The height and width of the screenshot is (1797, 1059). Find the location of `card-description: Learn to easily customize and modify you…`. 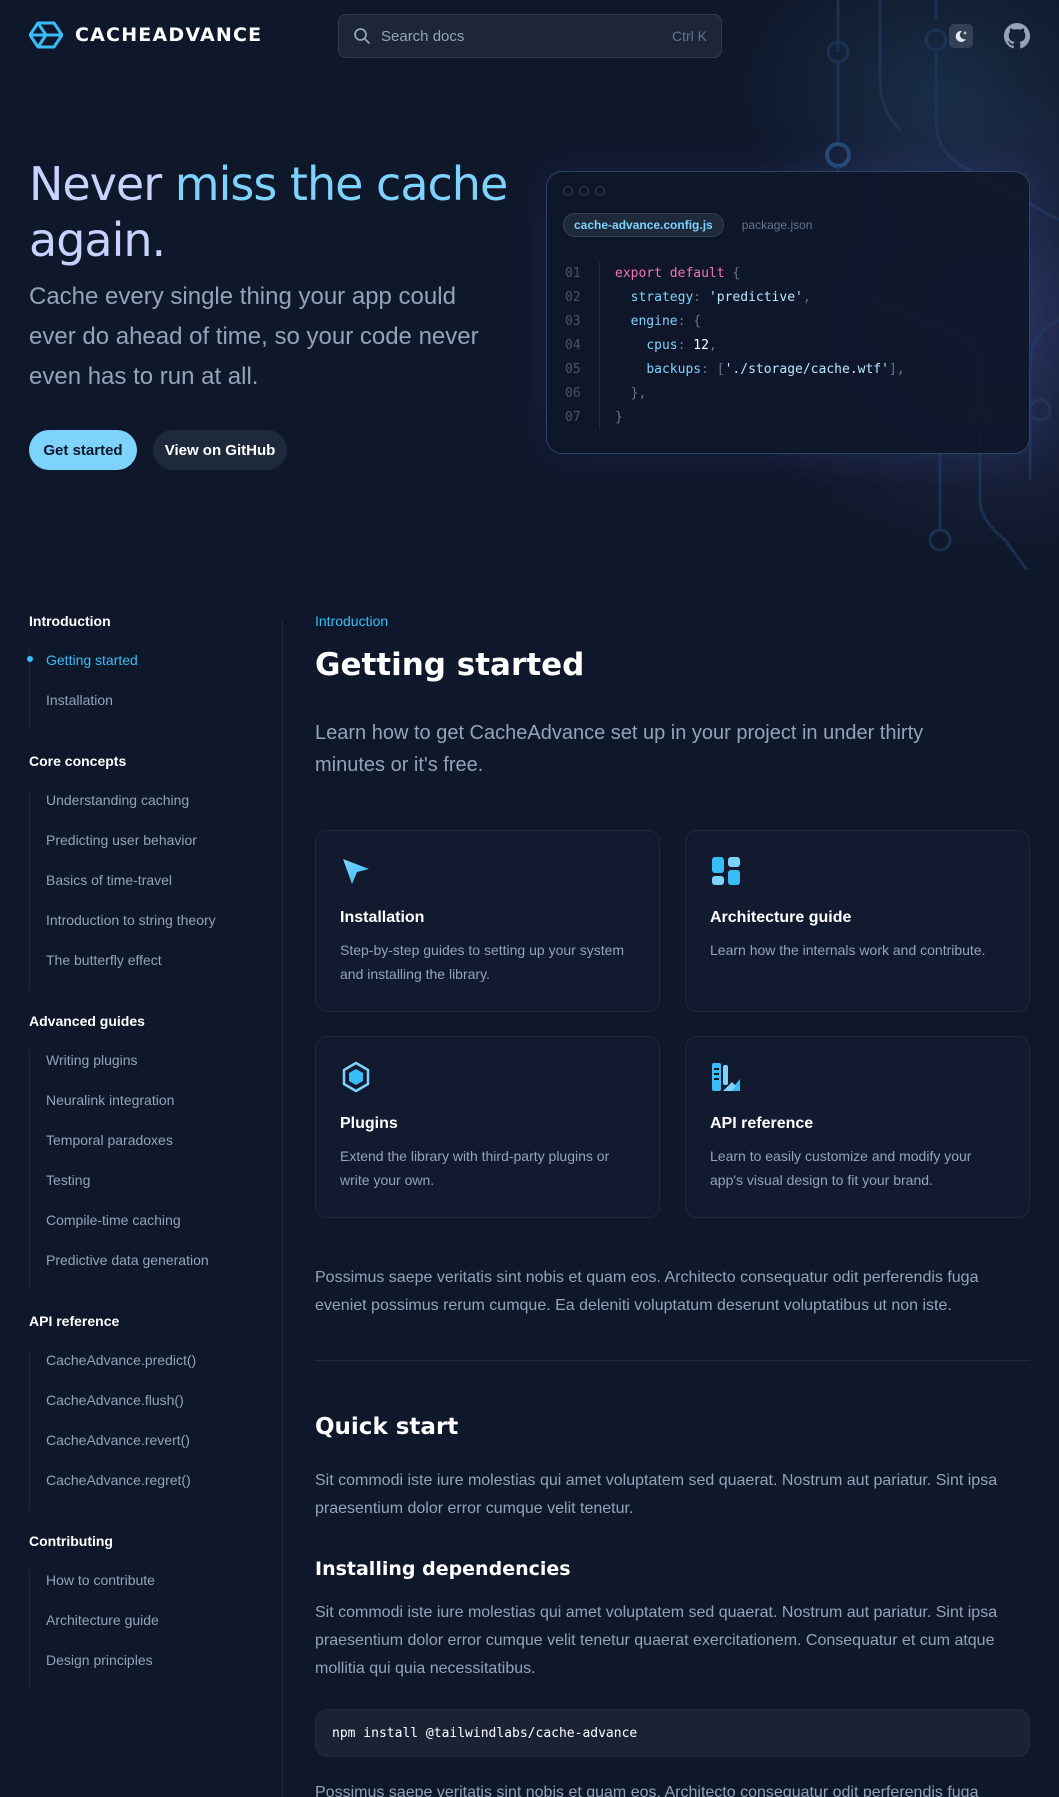

card-description: Learn to easily customize and modify you… is located at coordinates (841, 1168).